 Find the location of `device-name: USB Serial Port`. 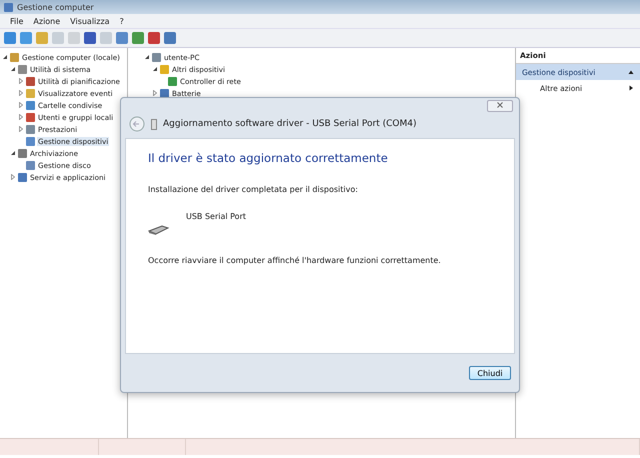

device-name: USB Serial Port is located at coordinates (216, 216).